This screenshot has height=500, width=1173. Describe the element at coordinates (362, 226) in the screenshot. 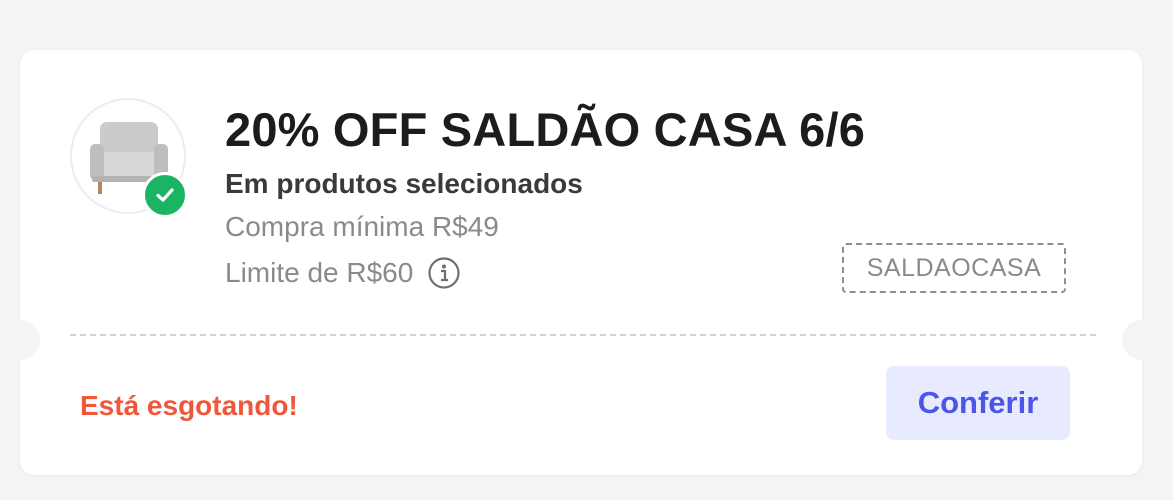

I see `minimum-purchase: Compra mínima R$49` at that location.